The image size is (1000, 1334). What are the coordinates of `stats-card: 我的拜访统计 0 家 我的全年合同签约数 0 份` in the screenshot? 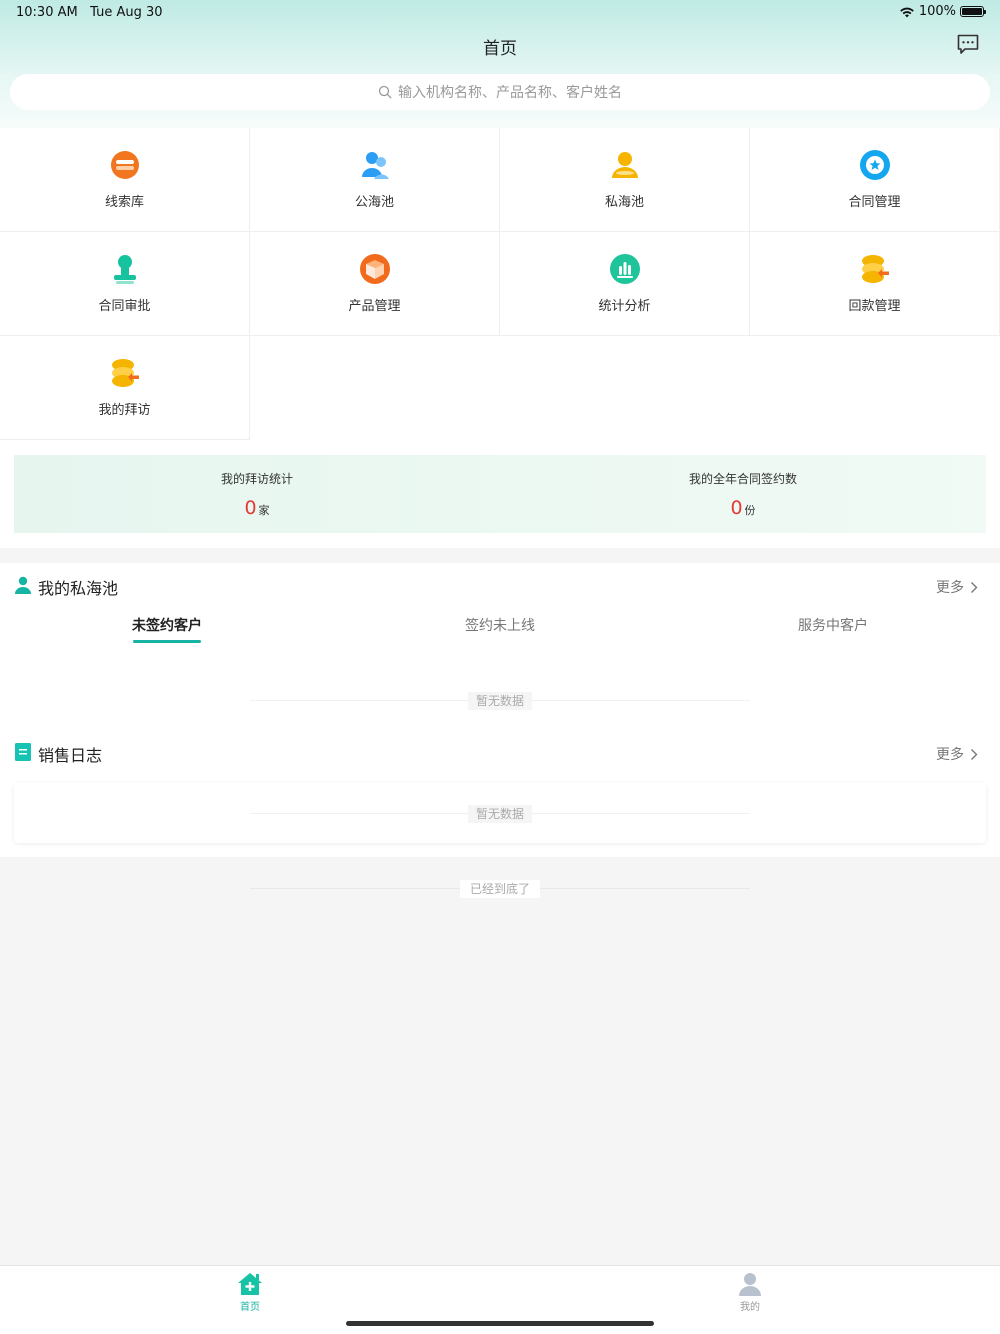 It's located at (500, 494).